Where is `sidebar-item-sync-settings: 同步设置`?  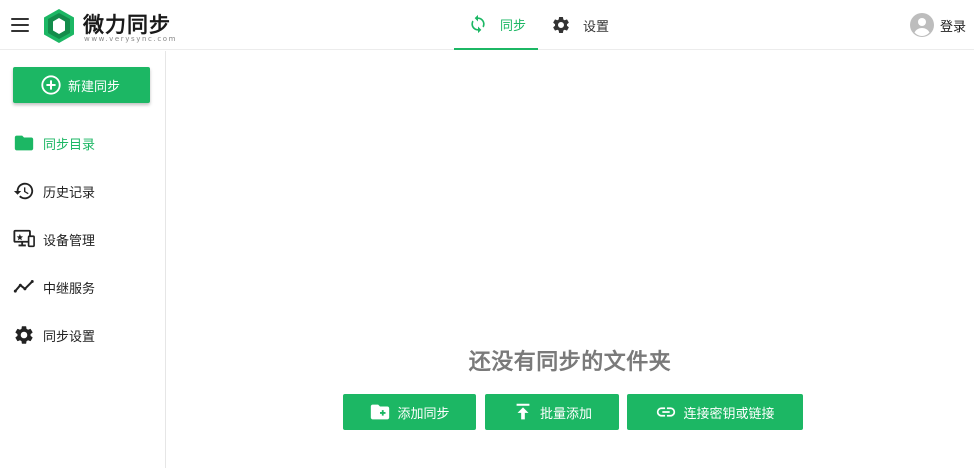
sidebar-item-sync-settings: 同步设置 is located at coordinates (54, 335).